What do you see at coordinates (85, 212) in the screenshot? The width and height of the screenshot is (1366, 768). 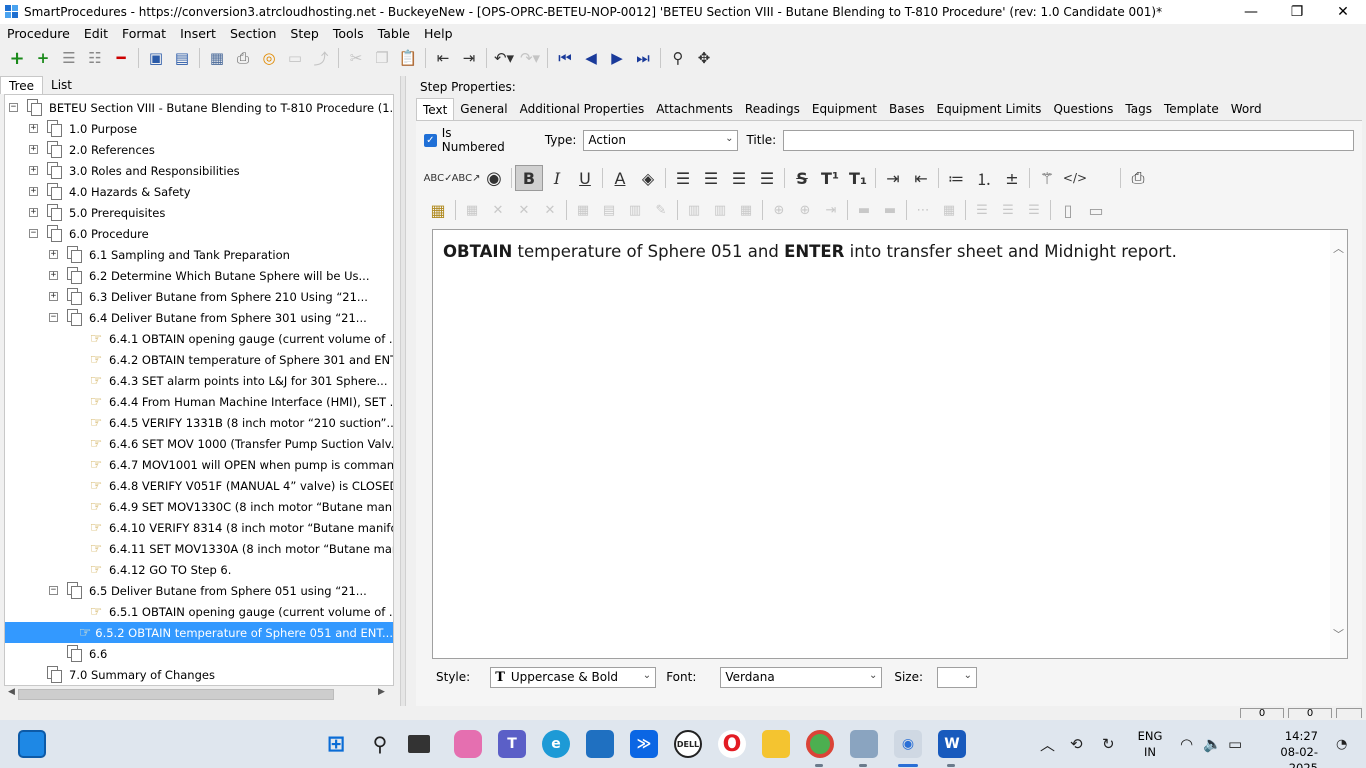 I see `tree-section-item: +5.0 Prerequisites` at bounding box center [85, 212].